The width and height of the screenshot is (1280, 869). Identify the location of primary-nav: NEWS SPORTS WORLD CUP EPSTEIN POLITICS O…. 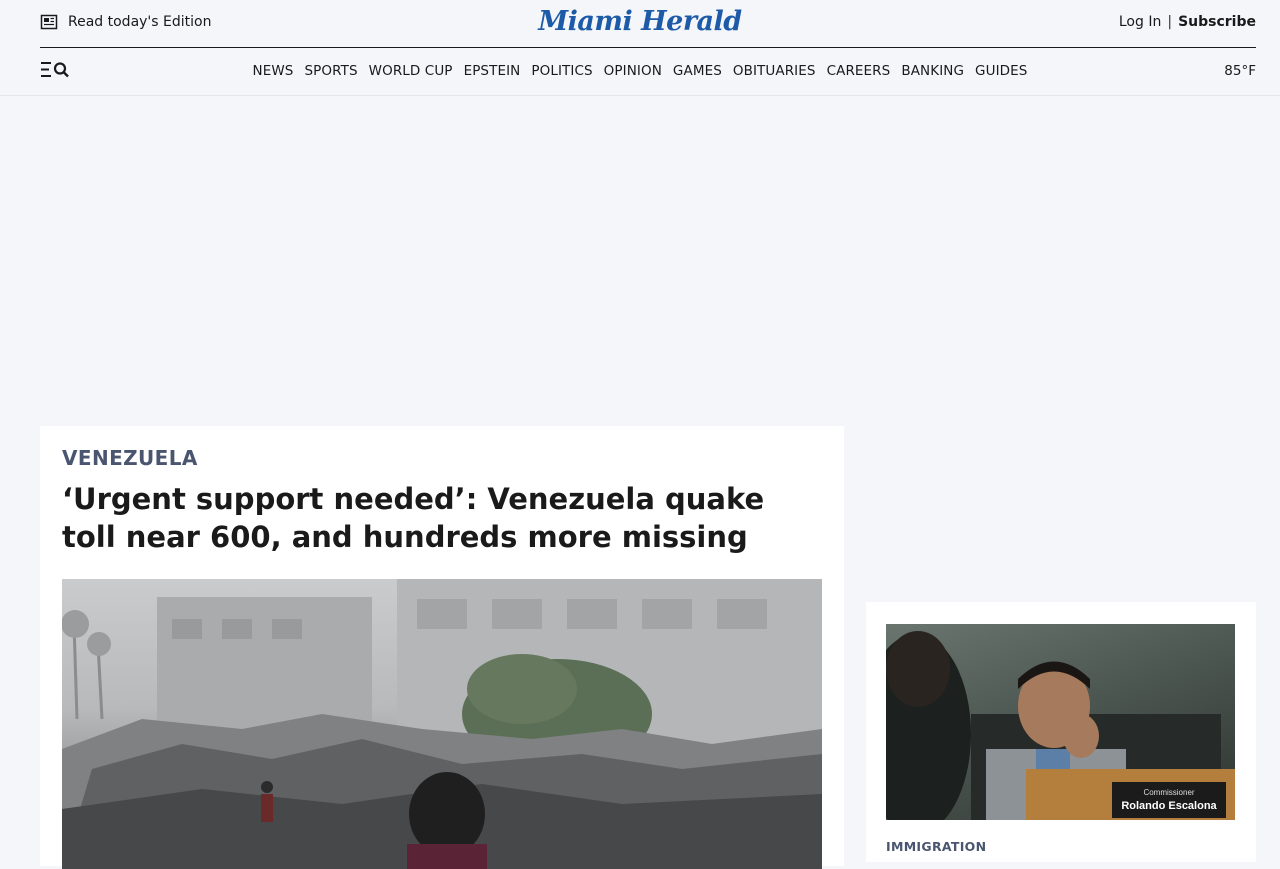
(640, 71).